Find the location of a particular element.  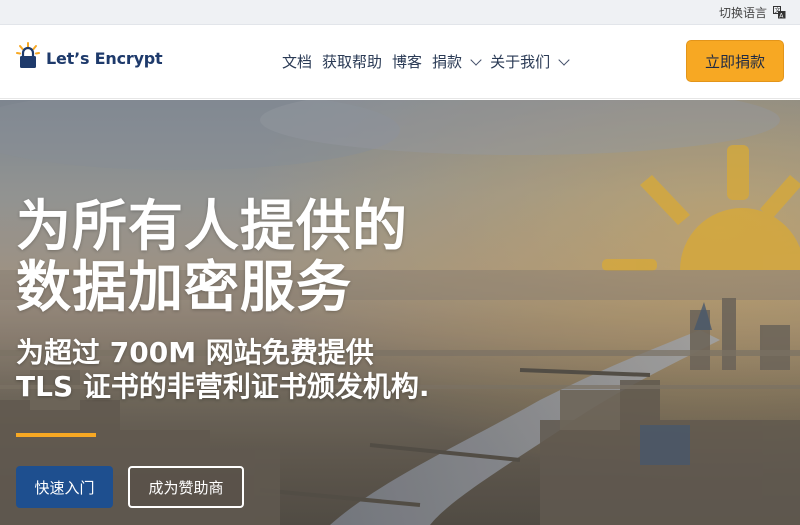

nav-item-label: 博客 is located at coordinates (407, 62).